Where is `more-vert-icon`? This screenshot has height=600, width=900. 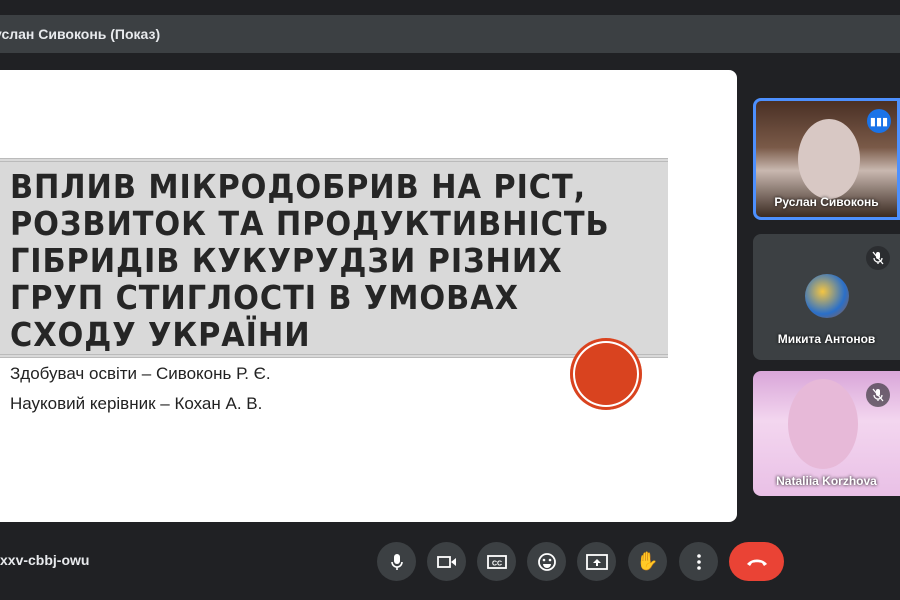 more-vert-icon is located at coordinates (698, 561).